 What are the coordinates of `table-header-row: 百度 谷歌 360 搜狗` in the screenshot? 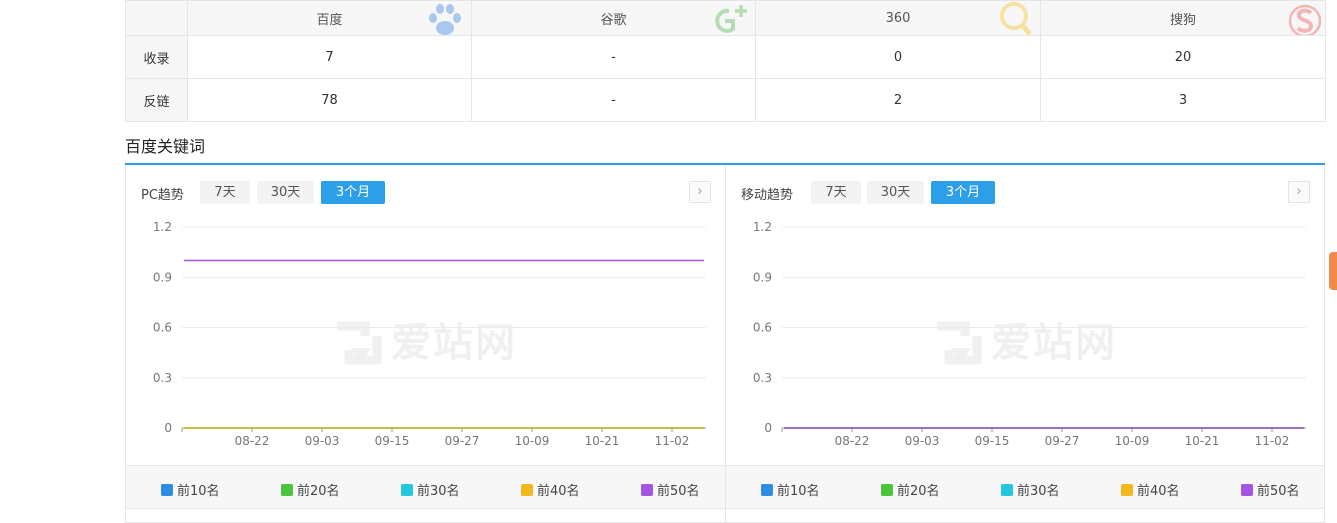 It's located at (725, 18).